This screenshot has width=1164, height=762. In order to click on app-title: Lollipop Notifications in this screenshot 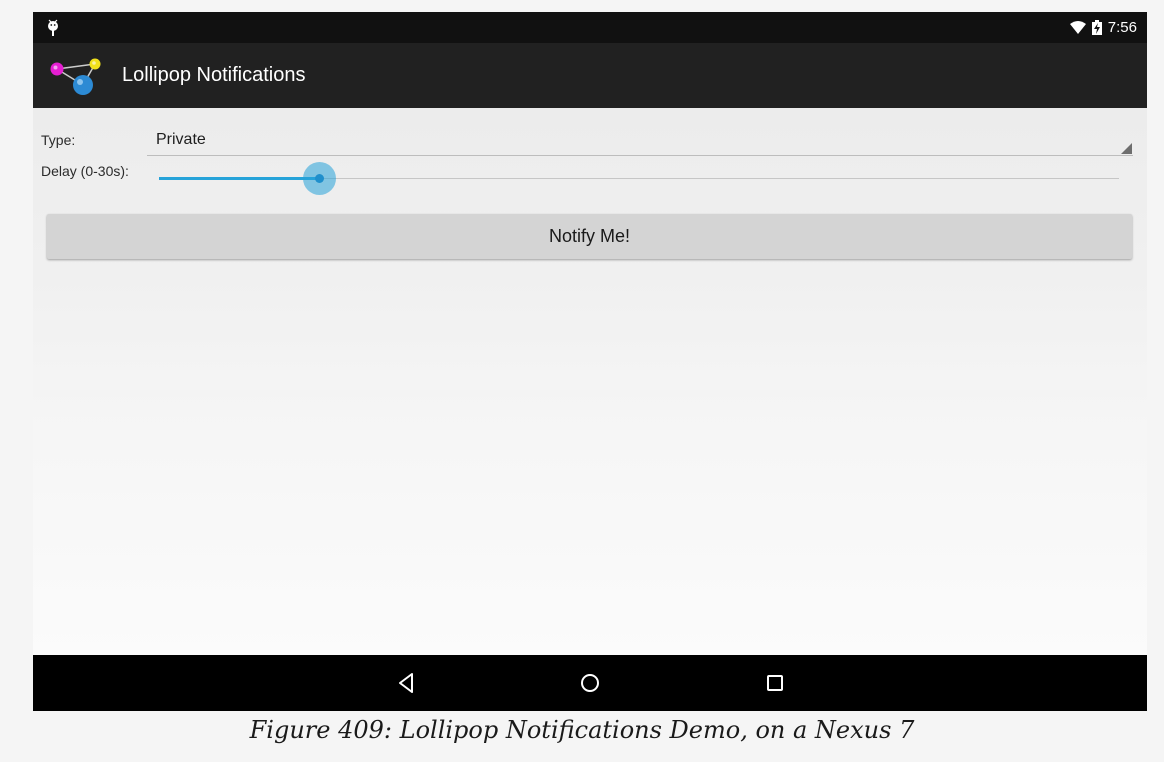, I will do `click(214, 75)`.